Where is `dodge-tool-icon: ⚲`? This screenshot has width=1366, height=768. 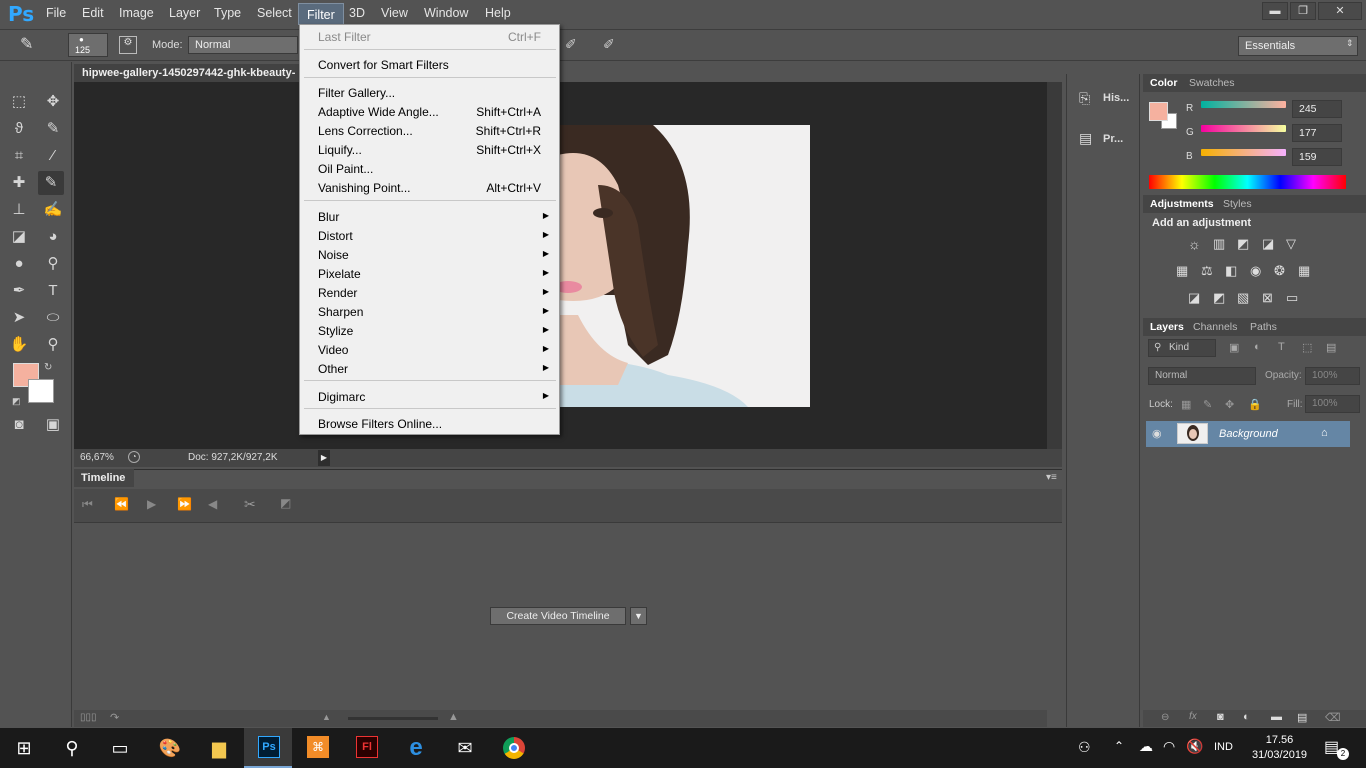 dodge-tool-icon: ⚲ is located at coordinates (53, 264).